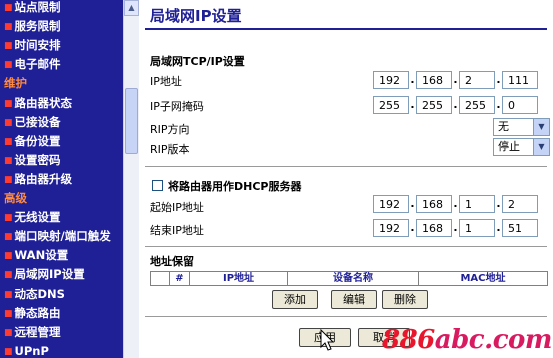 The width and height of the screenshot is (553, 358). Describe the element at coordinates (160, 278) in the screenshot. I see `table-header-select` at that location.